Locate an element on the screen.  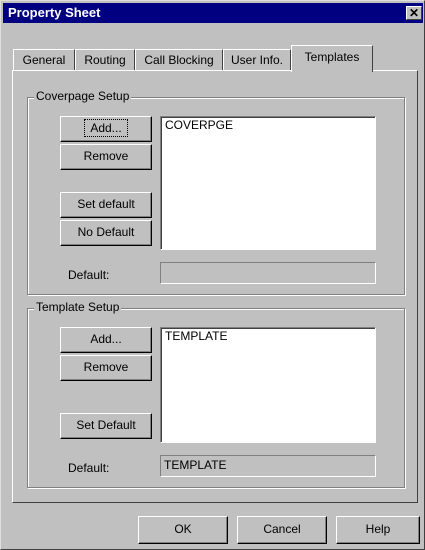
tab-call-blocking: Call Blocking is located at coordinates (179, 60).